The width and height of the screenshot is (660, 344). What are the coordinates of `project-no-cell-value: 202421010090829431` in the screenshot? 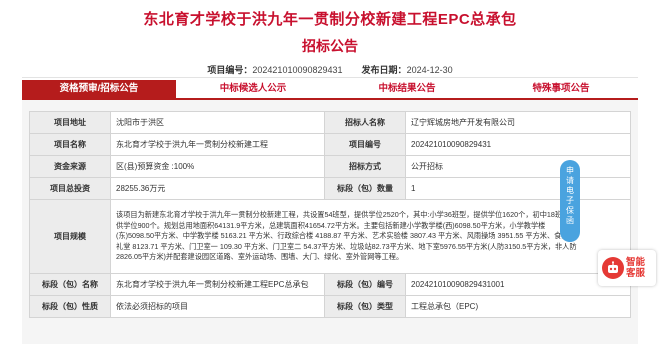 It's located at (518, 144).